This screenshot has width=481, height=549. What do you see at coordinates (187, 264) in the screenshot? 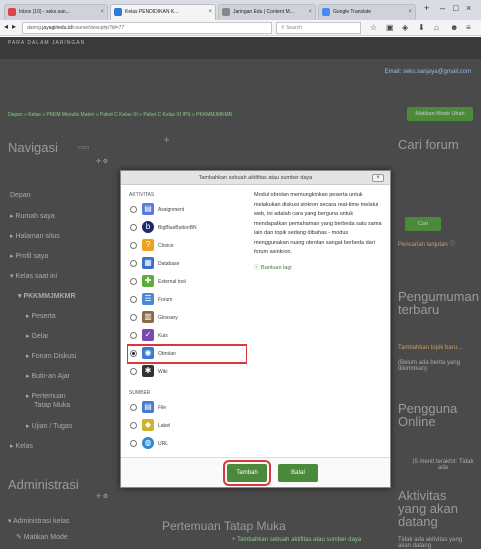
I see `option-database: ▦ Database` at bounding box center [187, 264].